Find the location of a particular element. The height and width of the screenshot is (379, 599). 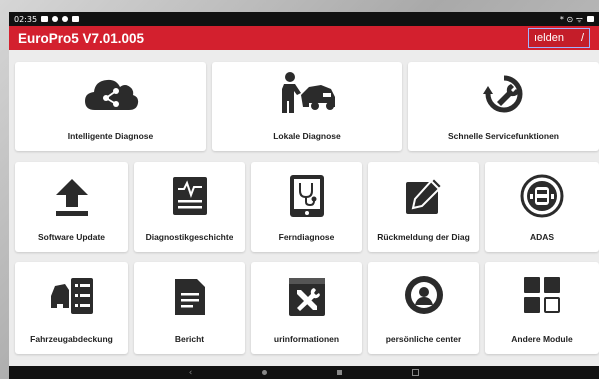

status-time: 02:35 is located at coordinates (26, 19).